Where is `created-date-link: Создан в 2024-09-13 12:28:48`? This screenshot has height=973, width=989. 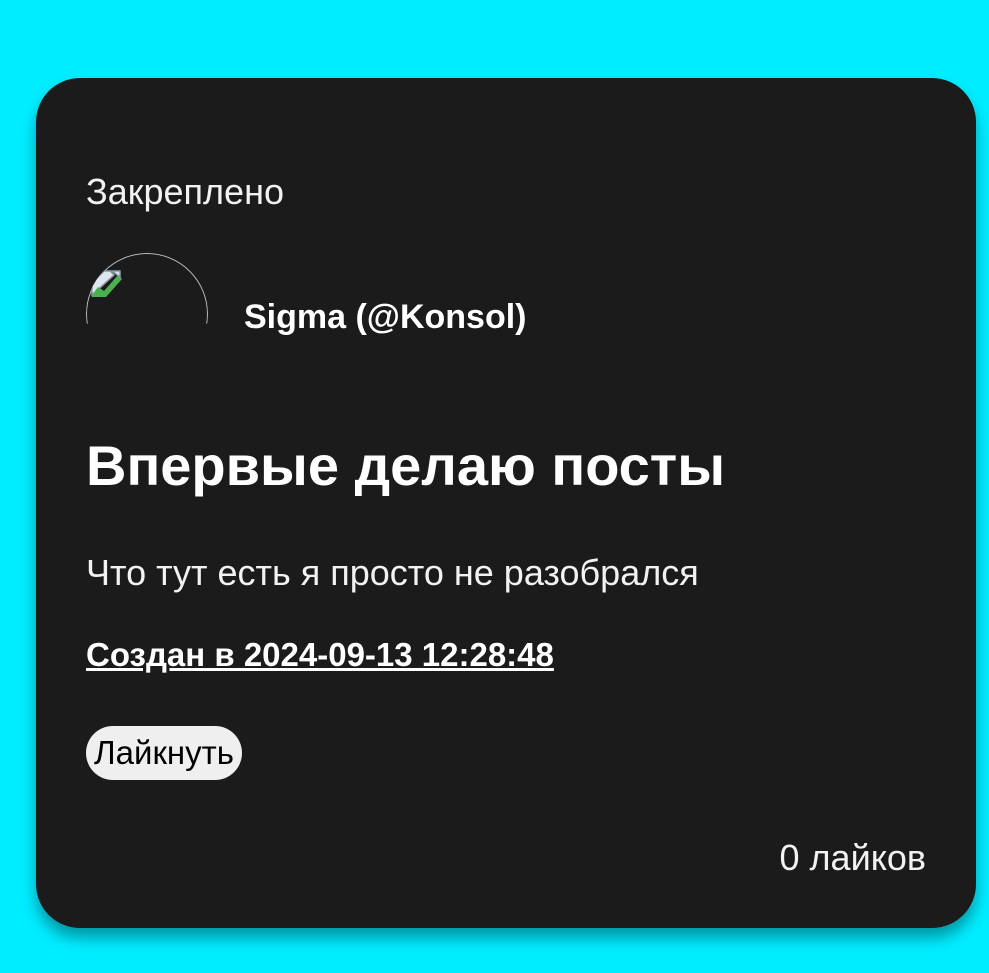
created-date-link: Создан в 2024-09-13 12:28:48 is located at coordinates (320, 655).